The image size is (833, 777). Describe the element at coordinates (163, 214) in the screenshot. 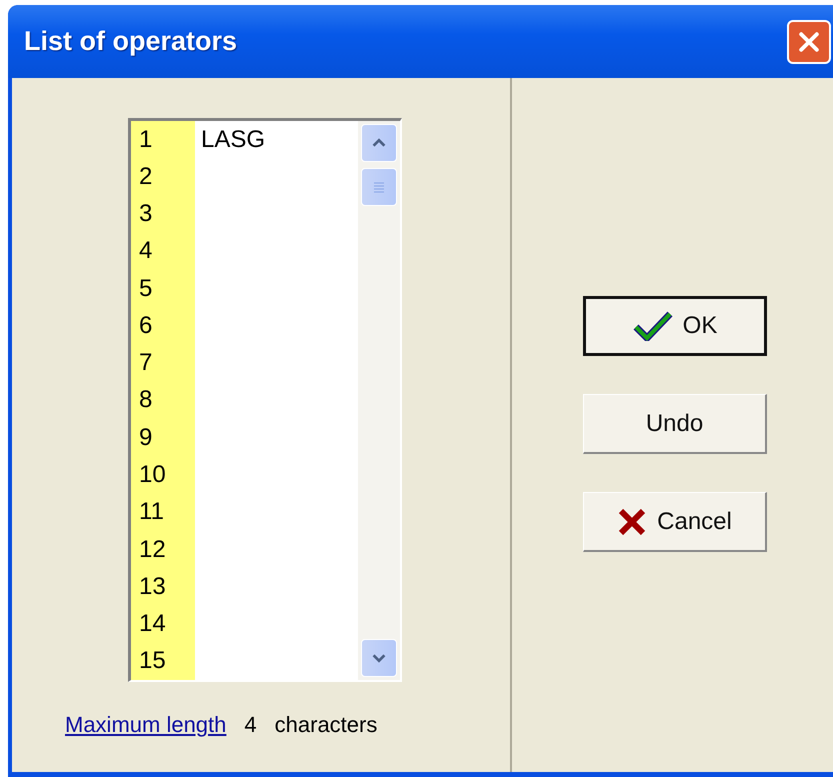

I see `line-number: 3` at that location.